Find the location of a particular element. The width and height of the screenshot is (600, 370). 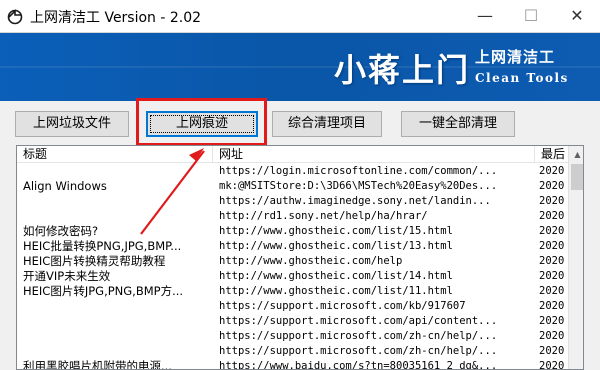

column-header-title: 标题 is located at coordinates (115, 154).